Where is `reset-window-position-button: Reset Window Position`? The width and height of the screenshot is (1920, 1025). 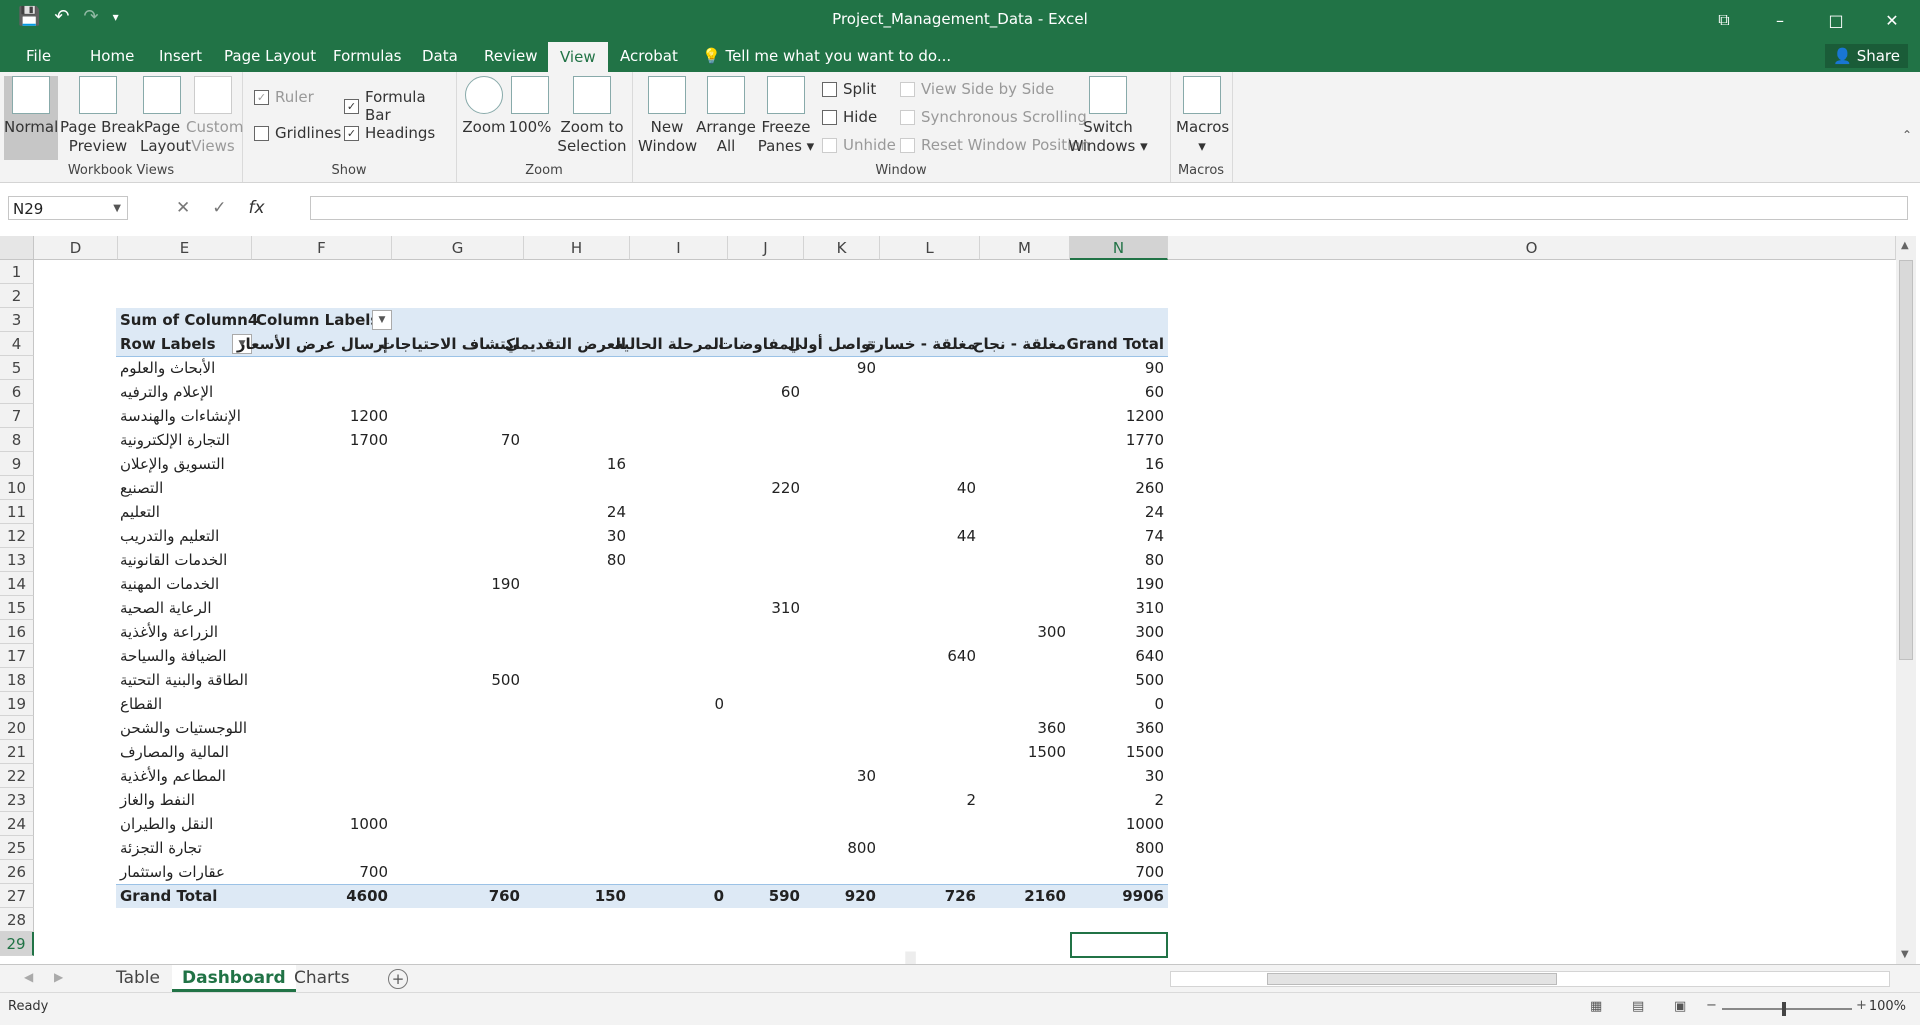 reset-window-position-button: Reset Window Position is located at coordinates (995, 145).